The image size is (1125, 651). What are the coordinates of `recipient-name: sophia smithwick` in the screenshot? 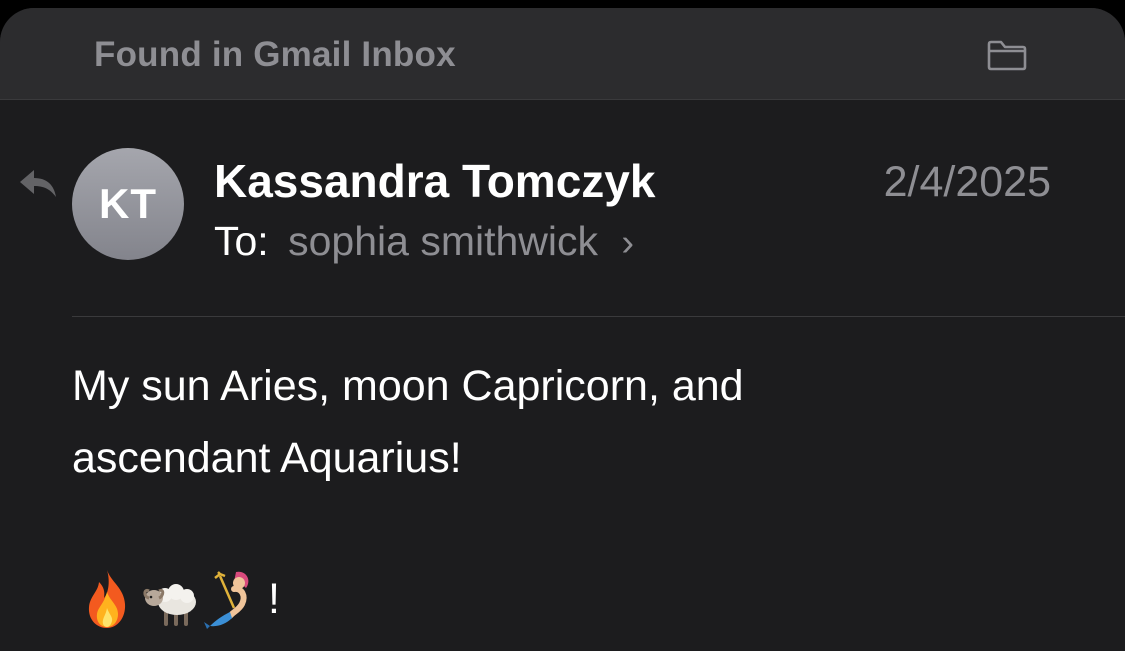 It's located at (443, 241).